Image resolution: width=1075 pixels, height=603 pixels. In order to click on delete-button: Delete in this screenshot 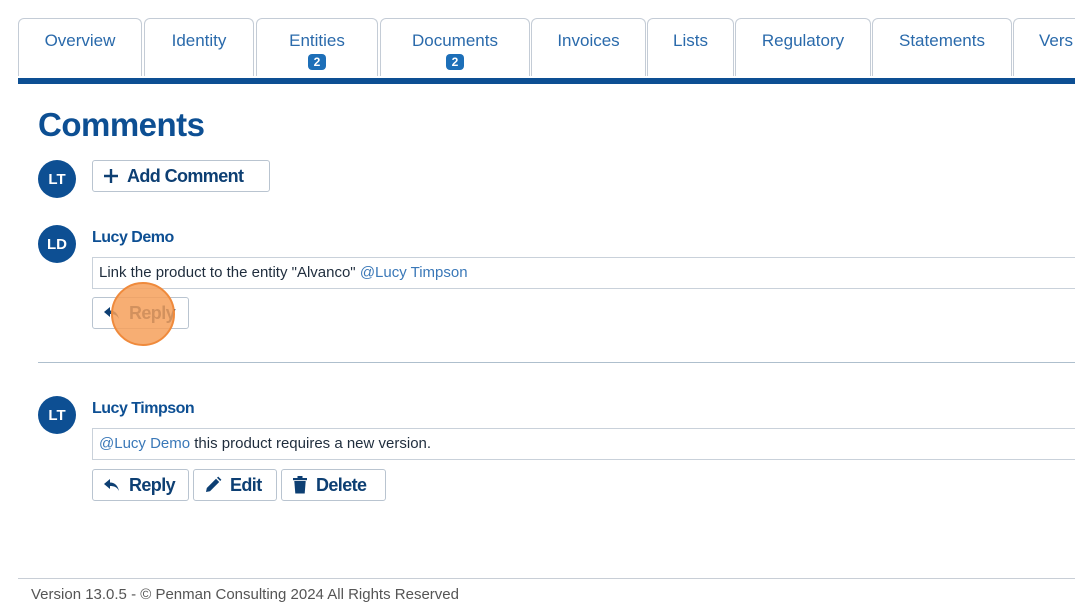, I will do `click(333, 485)`.